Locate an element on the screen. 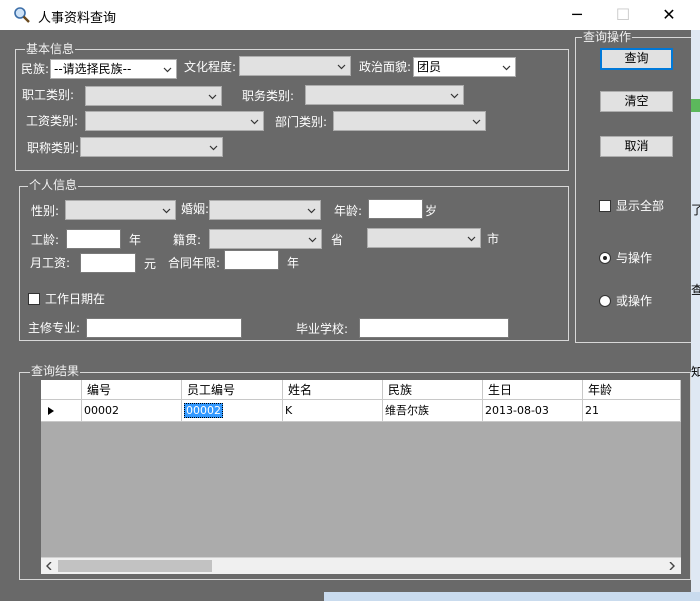  city-unit: 市 is located at coordinates (493, 239).